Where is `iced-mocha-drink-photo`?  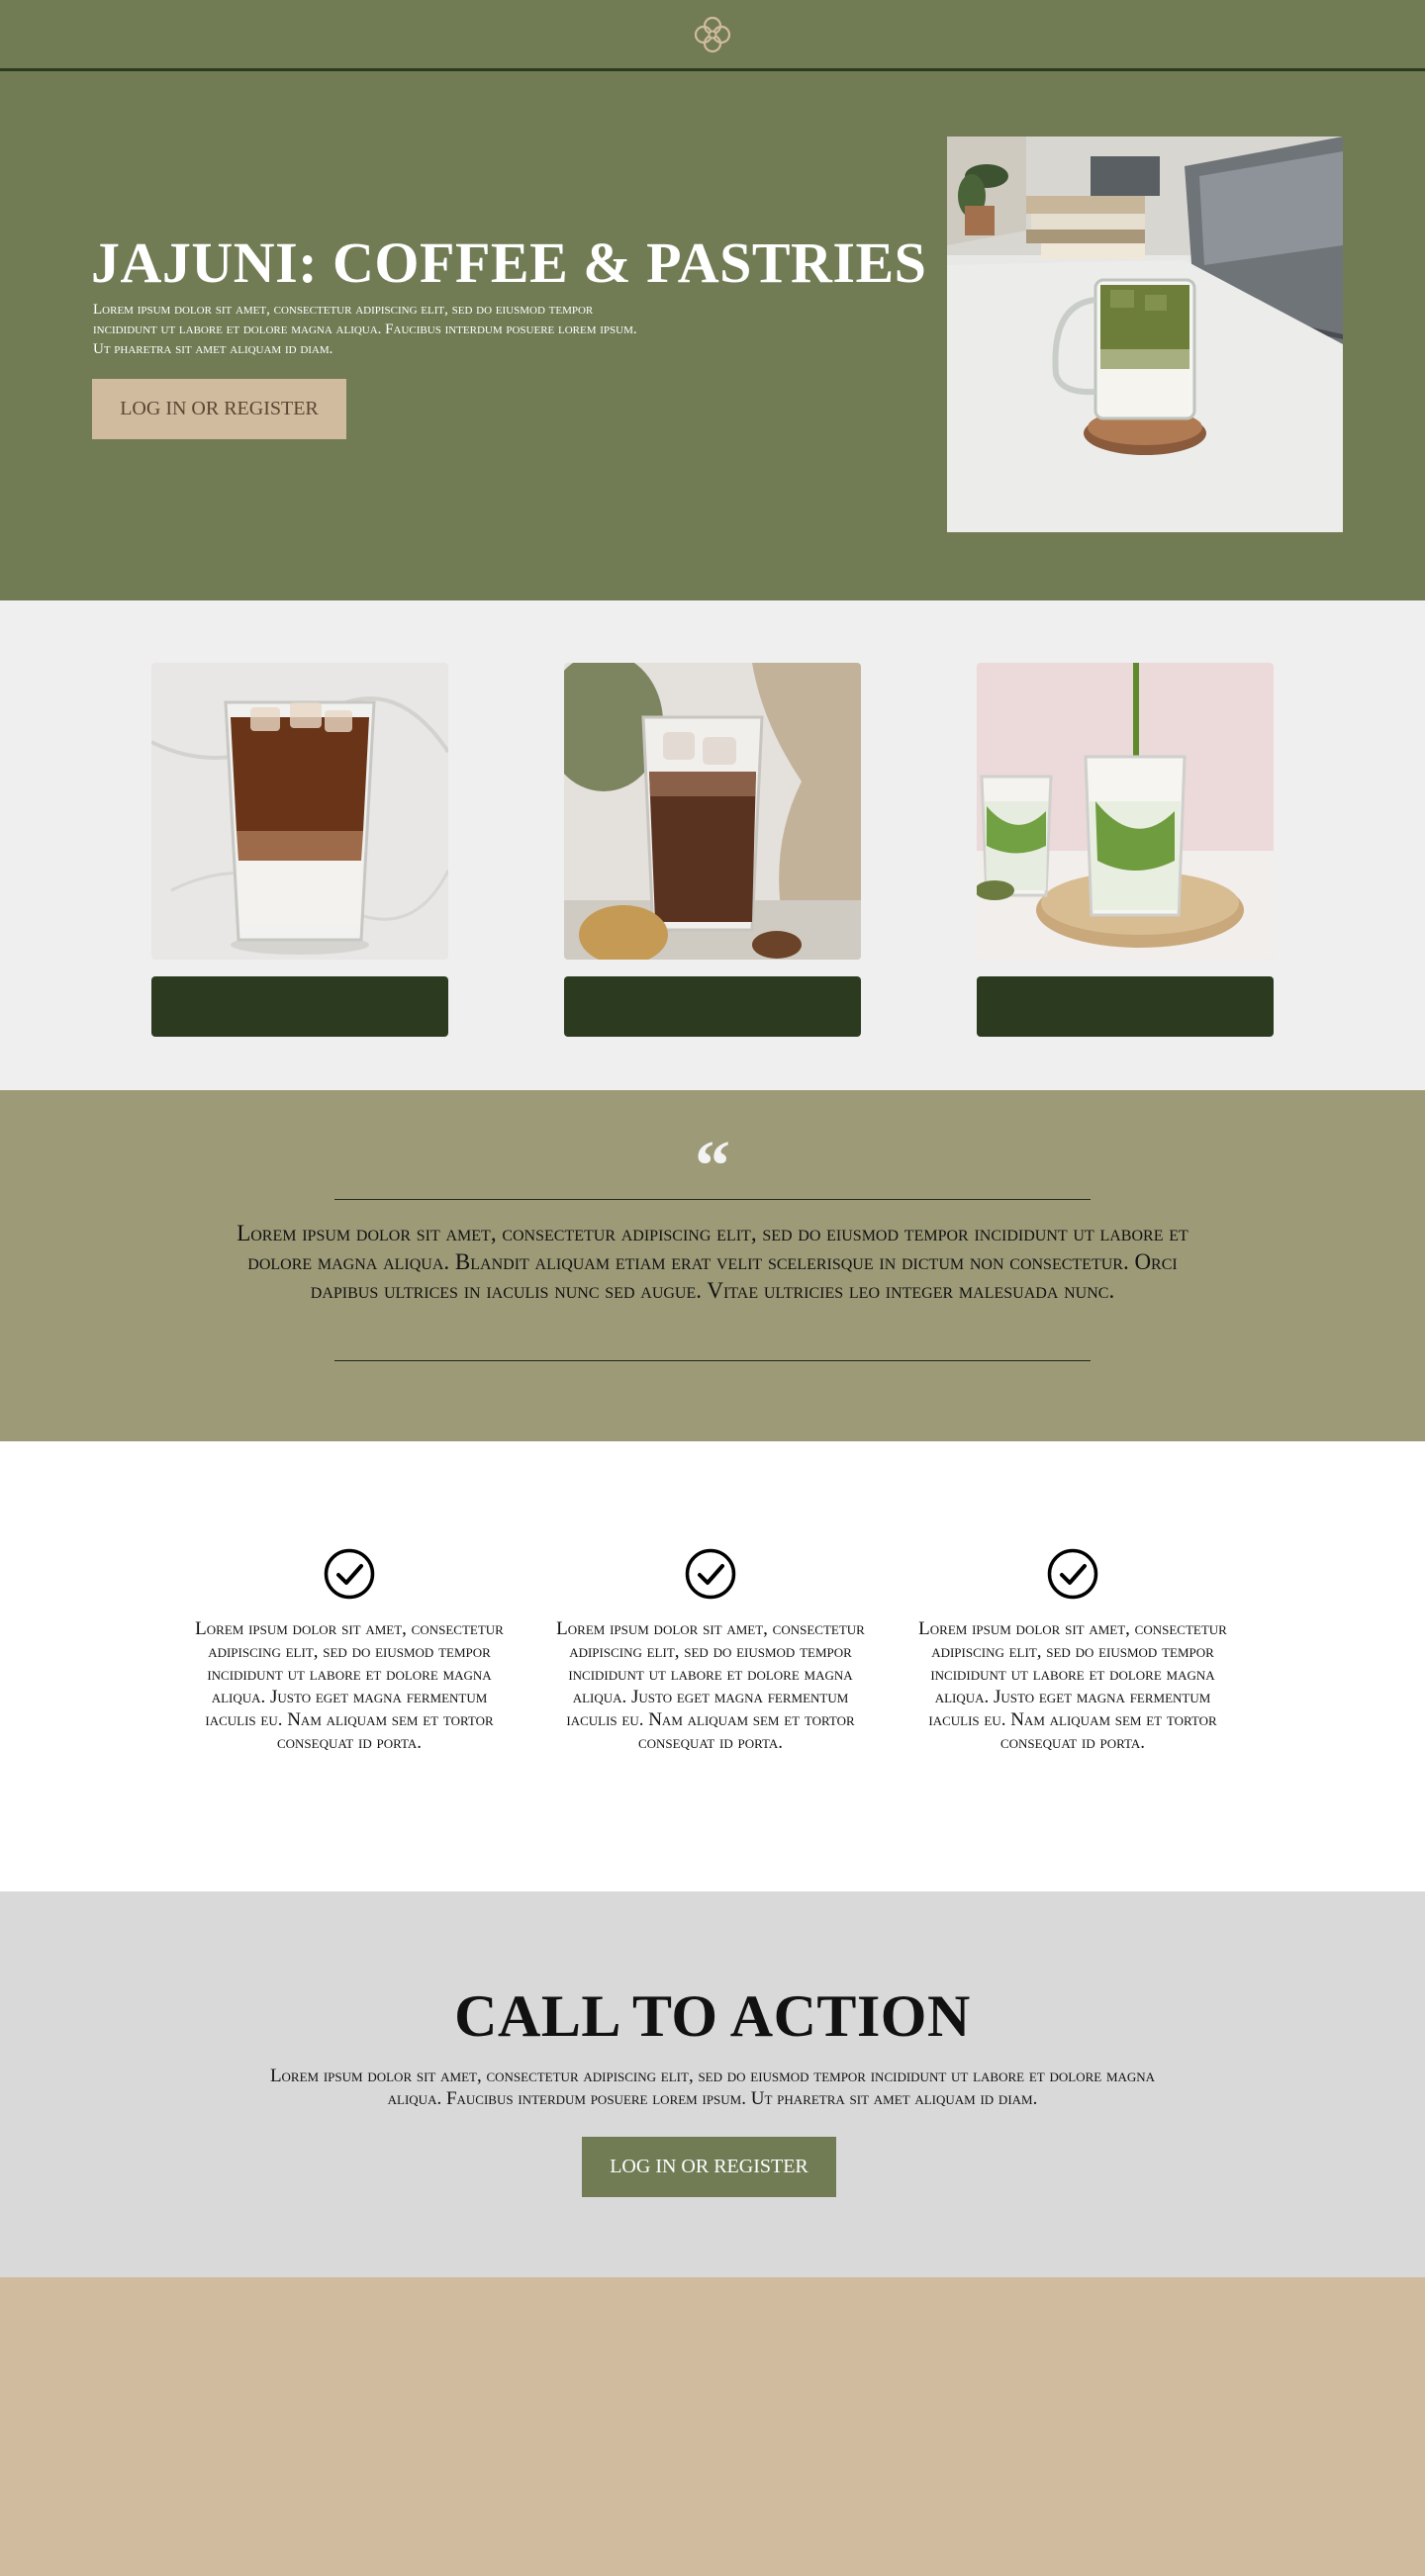
iced-mocha-drink-photo is located at coordinates (712, 812).